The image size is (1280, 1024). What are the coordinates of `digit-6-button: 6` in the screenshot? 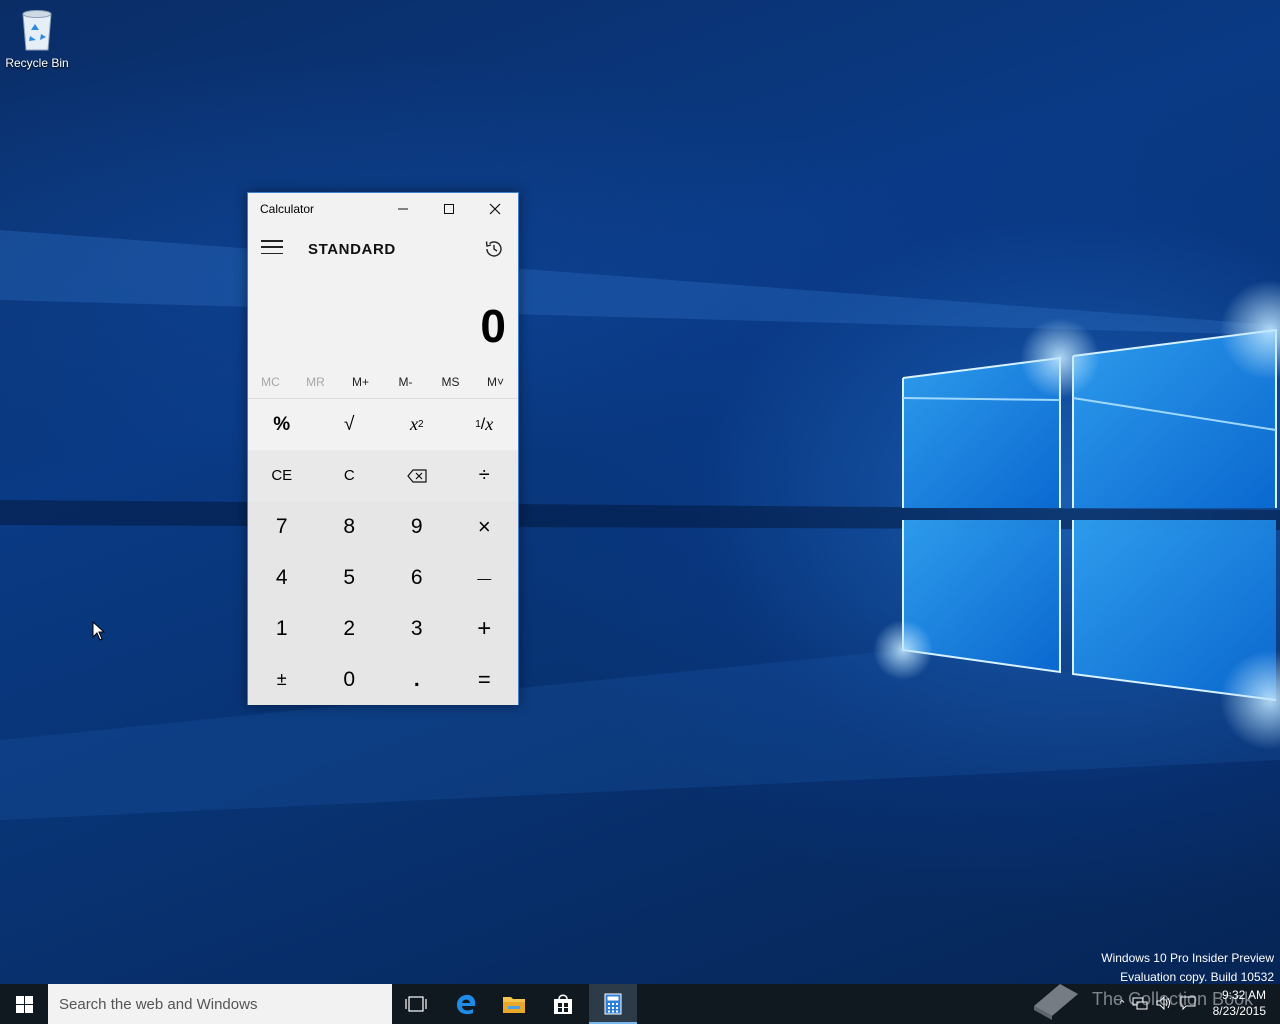 It's located at (417, 577).